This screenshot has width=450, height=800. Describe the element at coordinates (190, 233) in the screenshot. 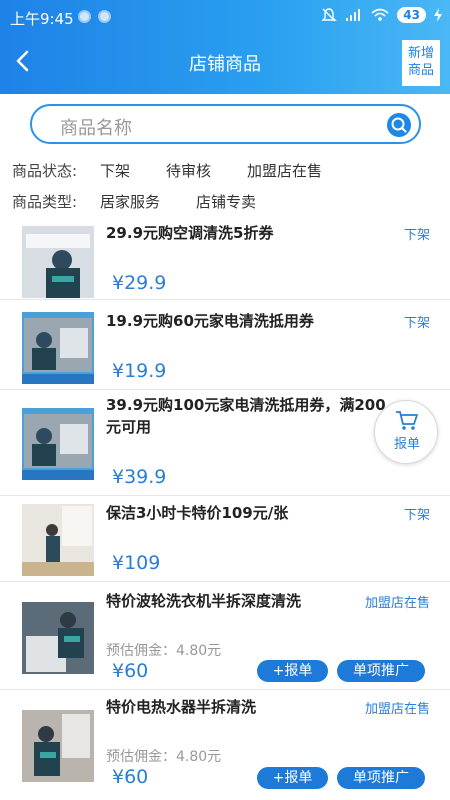

I see `product-name: 29.9元购空调清洗5折券` at that location.